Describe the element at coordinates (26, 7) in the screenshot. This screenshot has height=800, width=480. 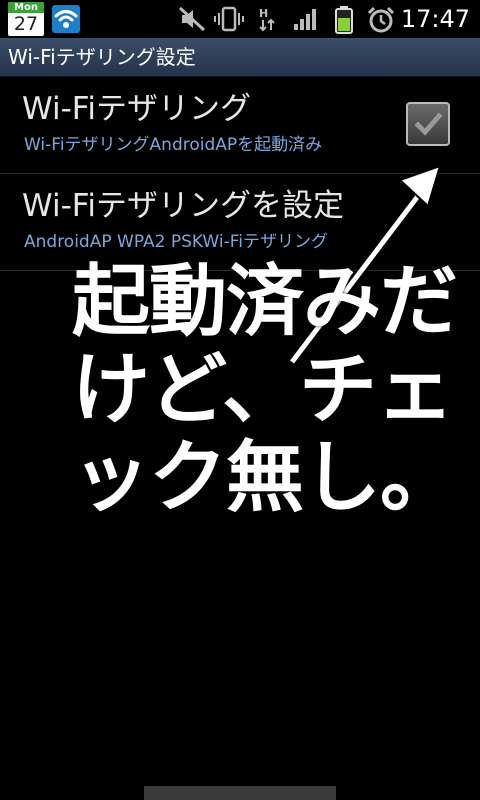
I see `calendar-weekday: Mon` at that location.